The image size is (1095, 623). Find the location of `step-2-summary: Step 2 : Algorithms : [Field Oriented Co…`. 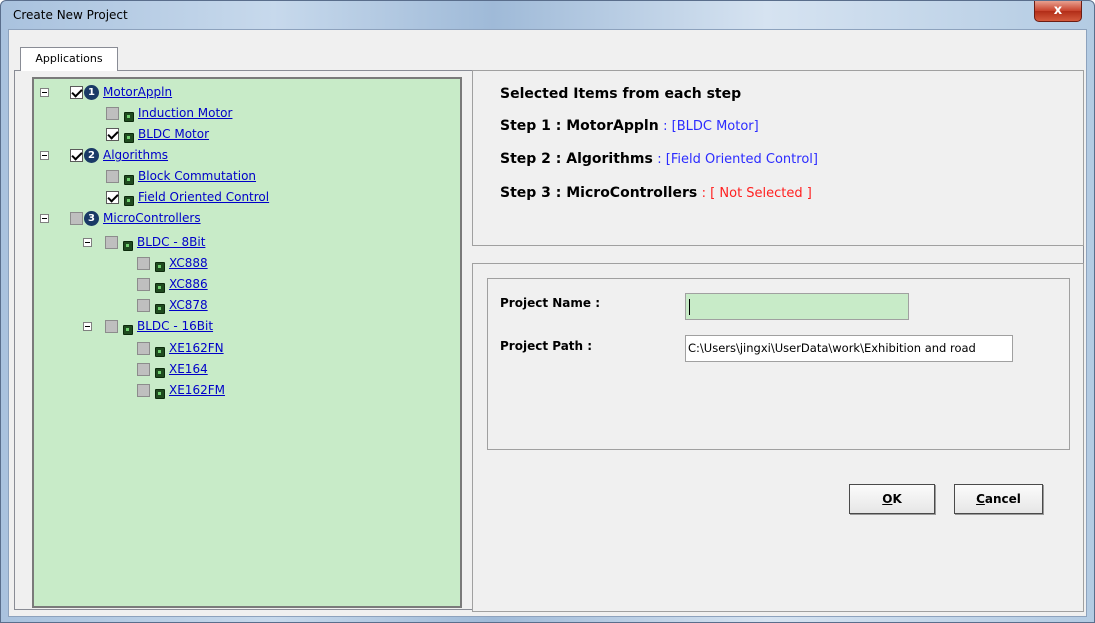

step-2-summary: Step 2 : Algorithms : [Field Oriented Co… is located at coordinates (659, 159).